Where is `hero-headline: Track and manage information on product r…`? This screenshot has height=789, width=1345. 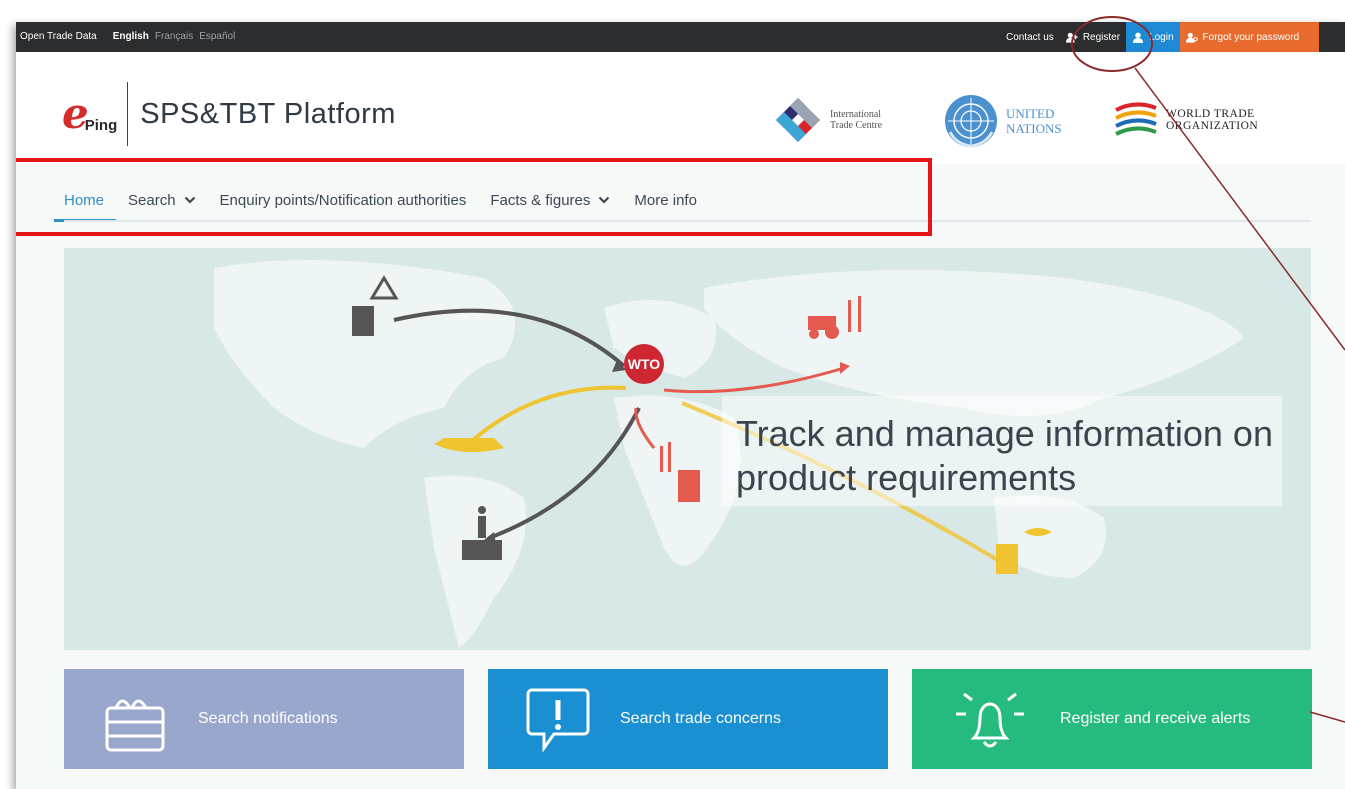
hero-headline: Track and manage information on product r… is located at coordinates (1002, 448).